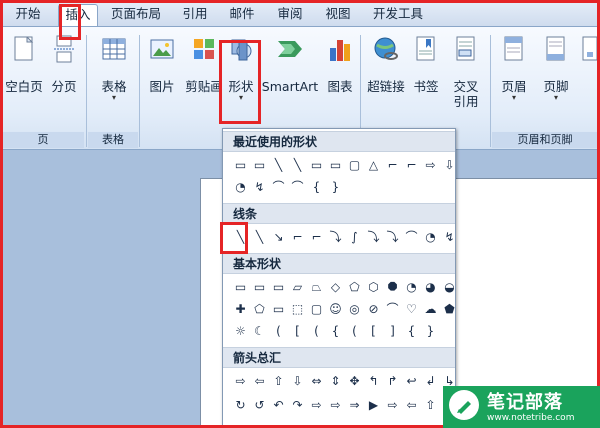 The height and width of the screenshot is (428, 600). What do you see at coordinates (335, 286) in the screenshot?
I see `shape-item: ◇` at bounding box center [335, 286].